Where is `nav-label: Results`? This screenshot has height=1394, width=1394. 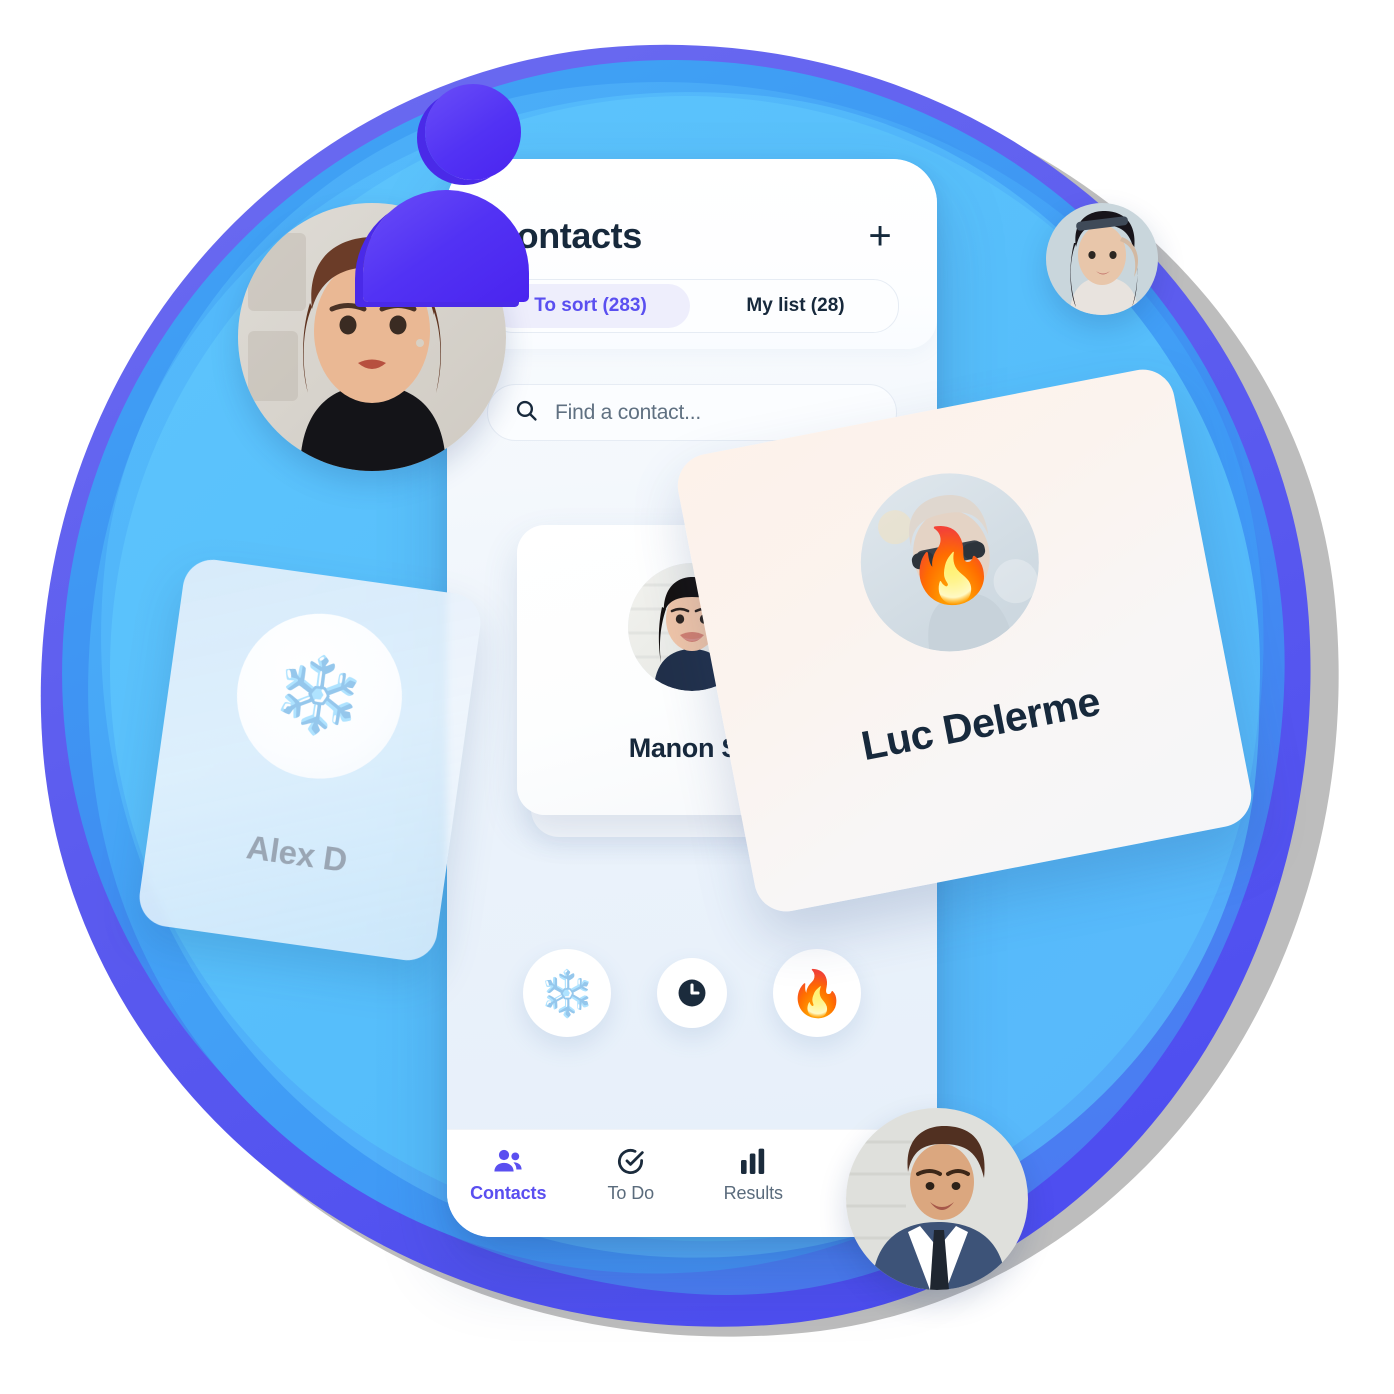 nav-label: Results is located at coordinates (753, 1193).